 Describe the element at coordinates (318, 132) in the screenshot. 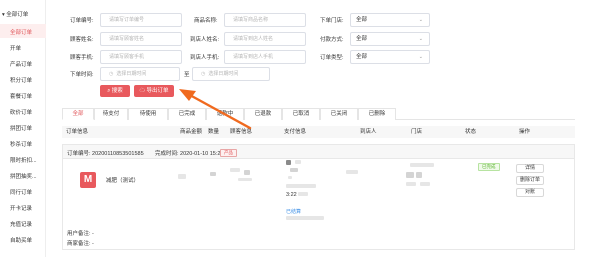

I see `table-header: 订单信息 商品金额 数量 顾客信息 支付信息 到店人 门店 状态 操作` at that location.